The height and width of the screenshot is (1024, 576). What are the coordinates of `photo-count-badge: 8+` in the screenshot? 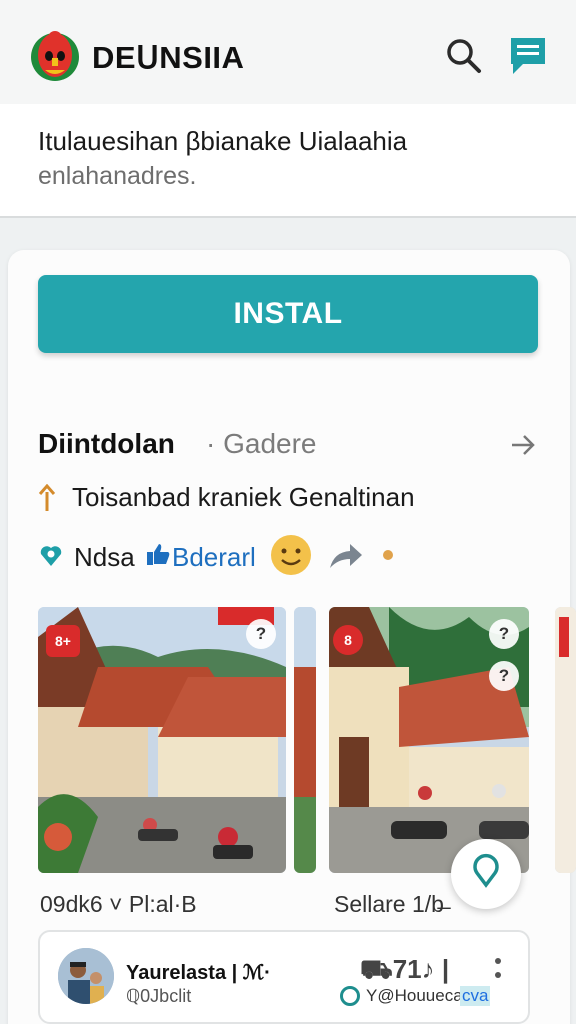 It's located at (63, 641).